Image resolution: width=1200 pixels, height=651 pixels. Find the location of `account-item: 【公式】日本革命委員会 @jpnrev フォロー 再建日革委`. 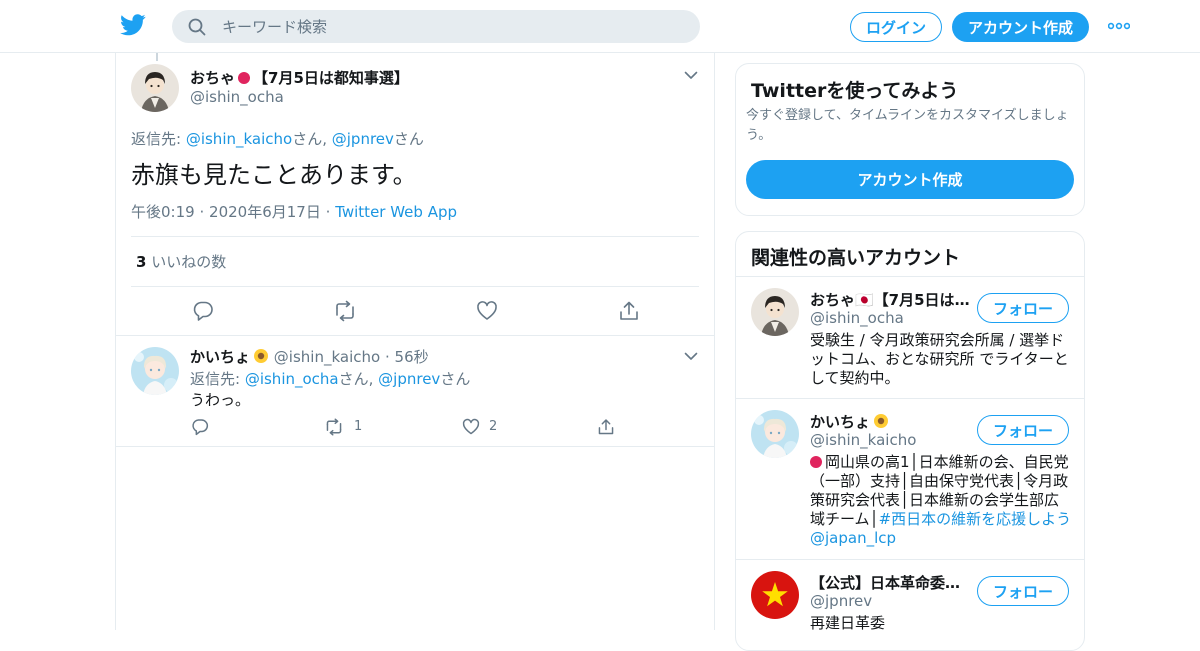

account-item: 【公式】日本革命委員会 @jpnrev フォロー 再建日革委 is located at coordinates (910, 604).